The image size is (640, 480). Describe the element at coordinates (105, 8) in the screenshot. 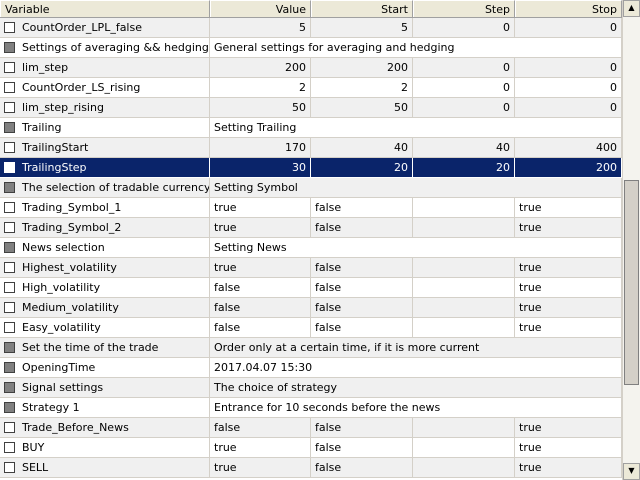

I see `column-header-variable: Variable` at that location.